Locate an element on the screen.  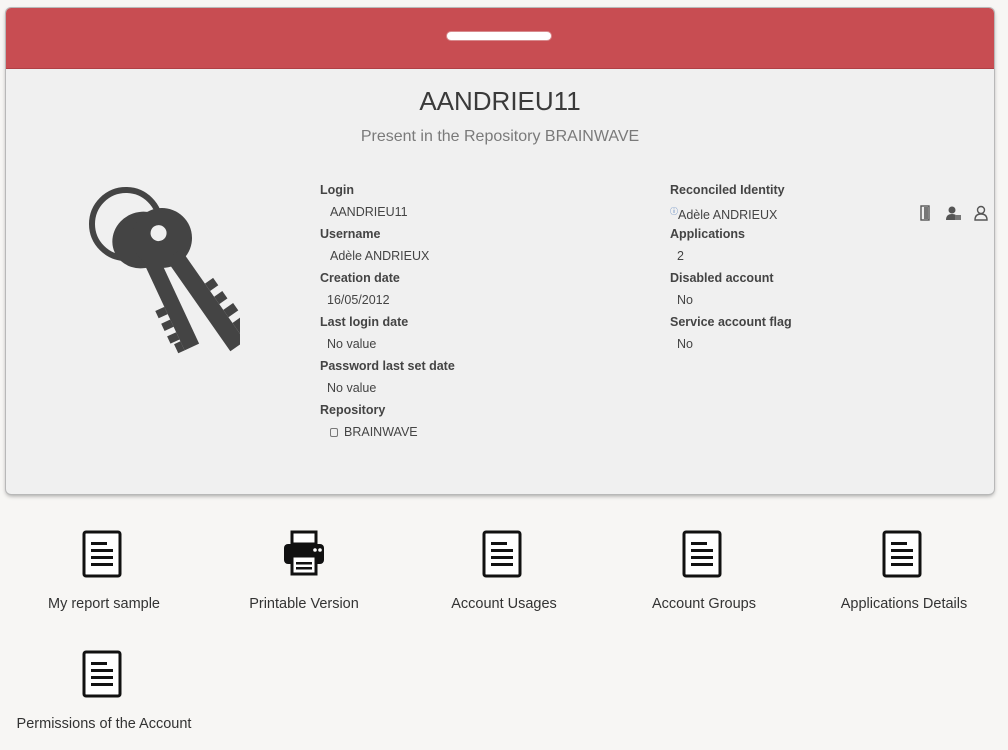
database-icon is located at coordinates (334, 432).